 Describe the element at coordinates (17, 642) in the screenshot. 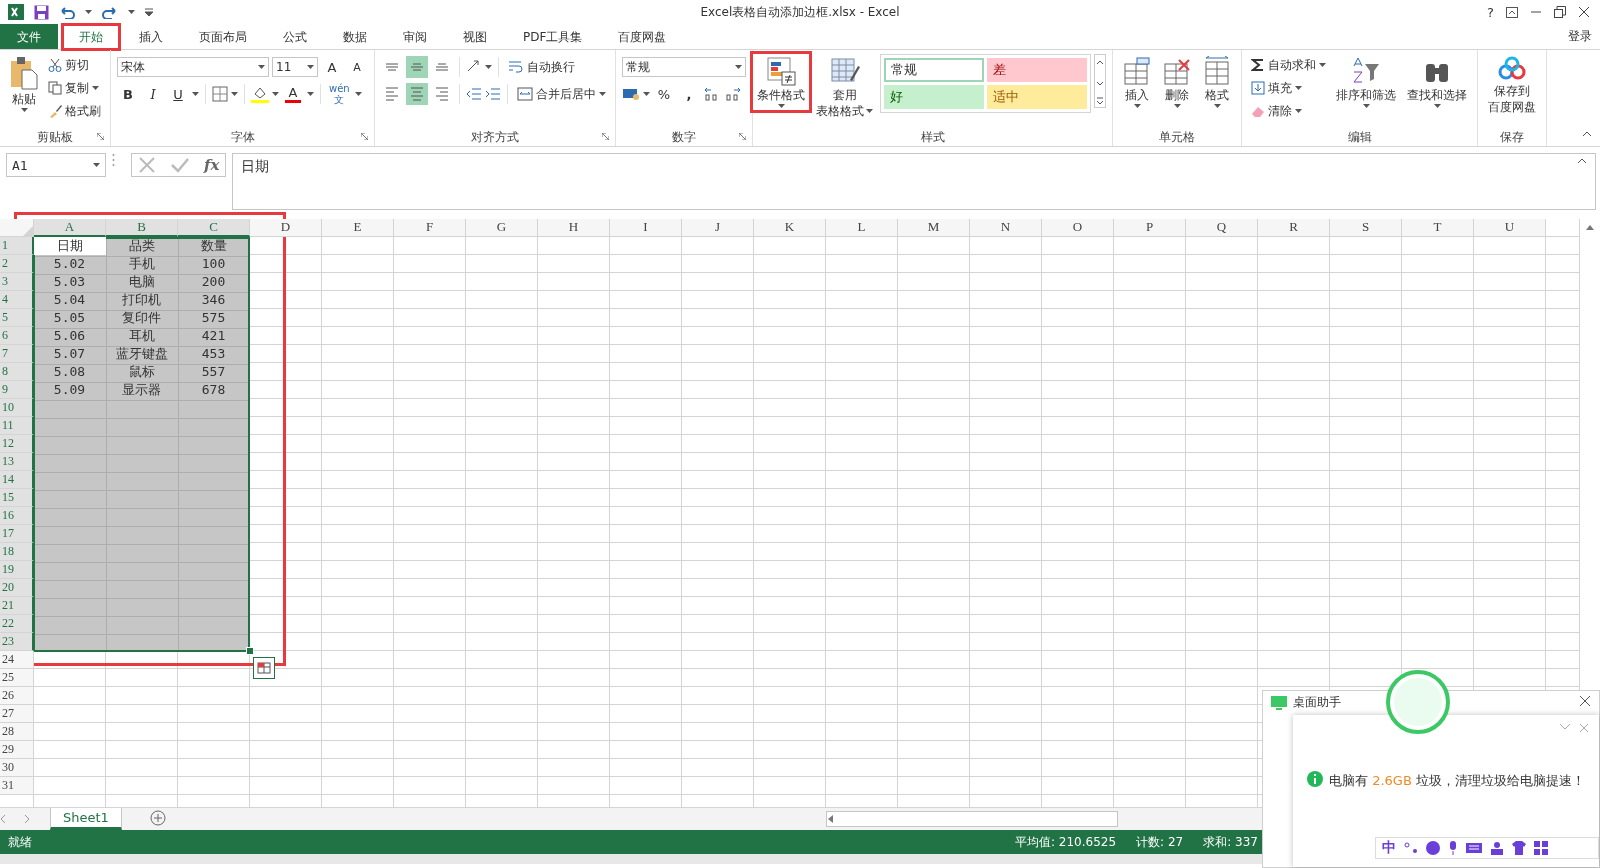

I see `row-header: 23` at that location.